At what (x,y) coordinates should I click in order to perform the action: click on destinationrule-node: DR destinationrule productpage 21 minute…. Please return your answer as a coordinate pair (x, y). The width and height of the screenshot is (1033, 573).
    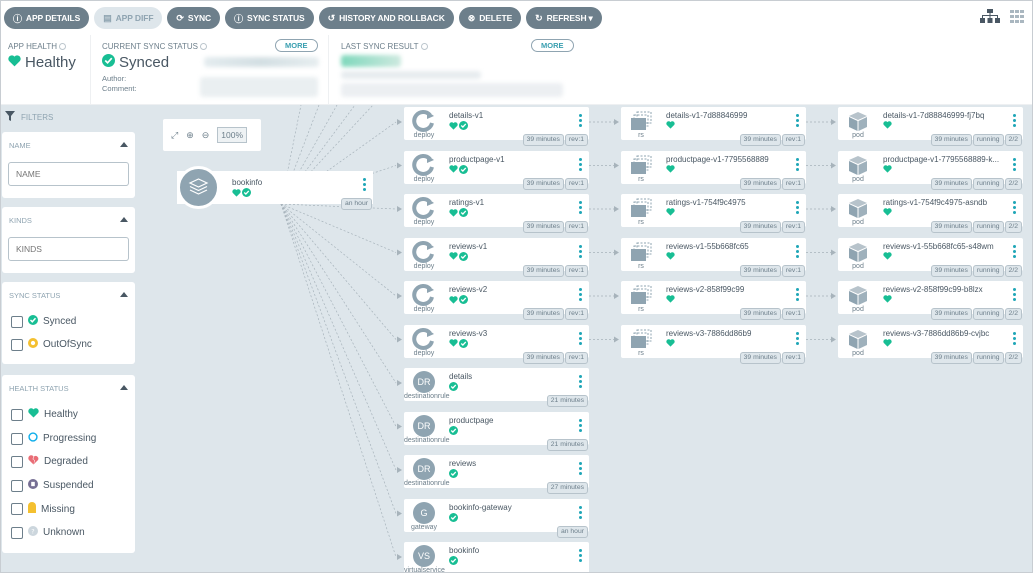
    Looking at the image, I should click on (496, 431).